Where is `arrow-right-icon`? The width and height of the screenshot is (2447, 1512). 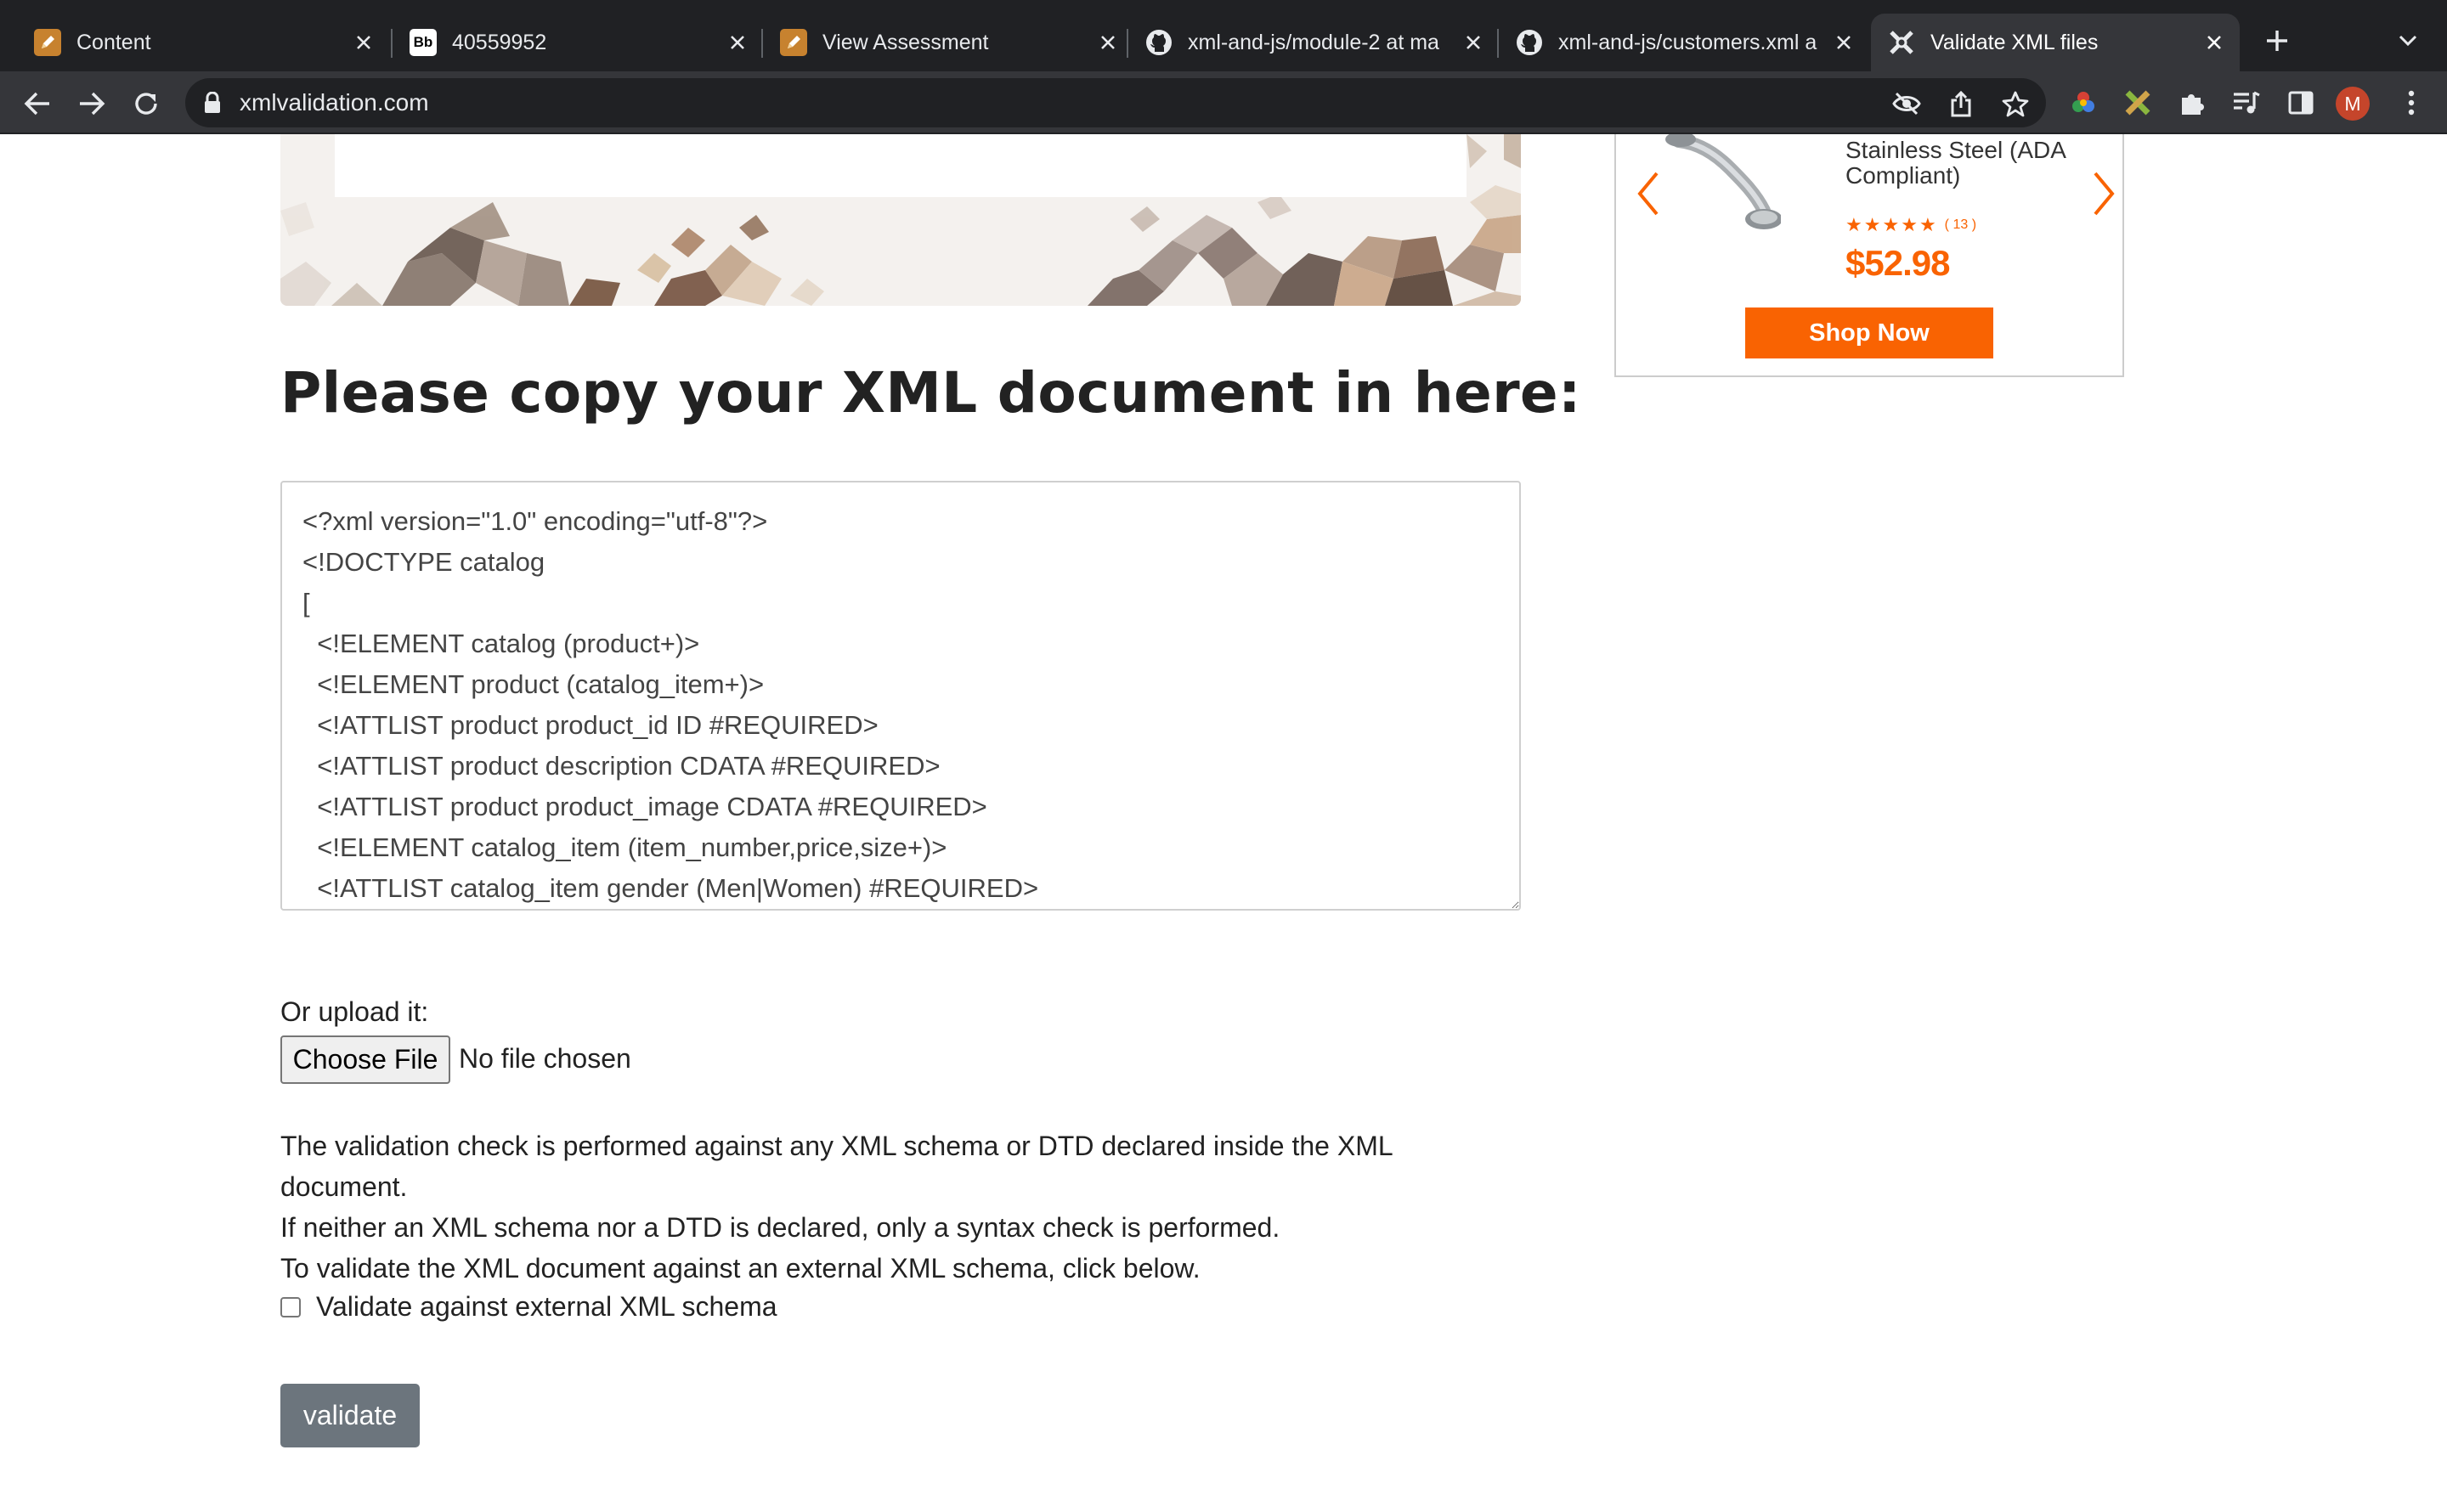
arrow-right-icon is located at coordinates (92, 104).